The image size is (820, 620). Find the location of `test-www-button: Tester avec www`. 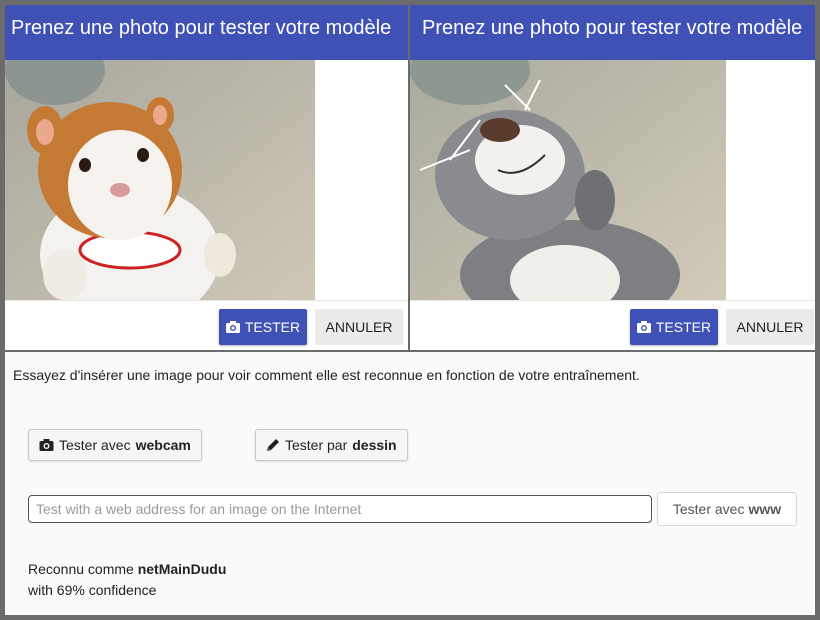

test-www-button: Tester avec www is located at coordinates (727, 509).